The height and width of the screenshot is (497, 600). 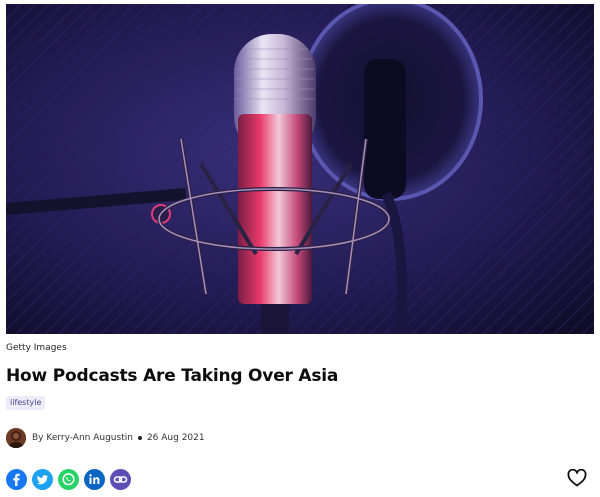 What do you see at coordinates (36, 348) in the screenshot?
I see `image-credit: Getty Images` at bounding box center [36, 348].